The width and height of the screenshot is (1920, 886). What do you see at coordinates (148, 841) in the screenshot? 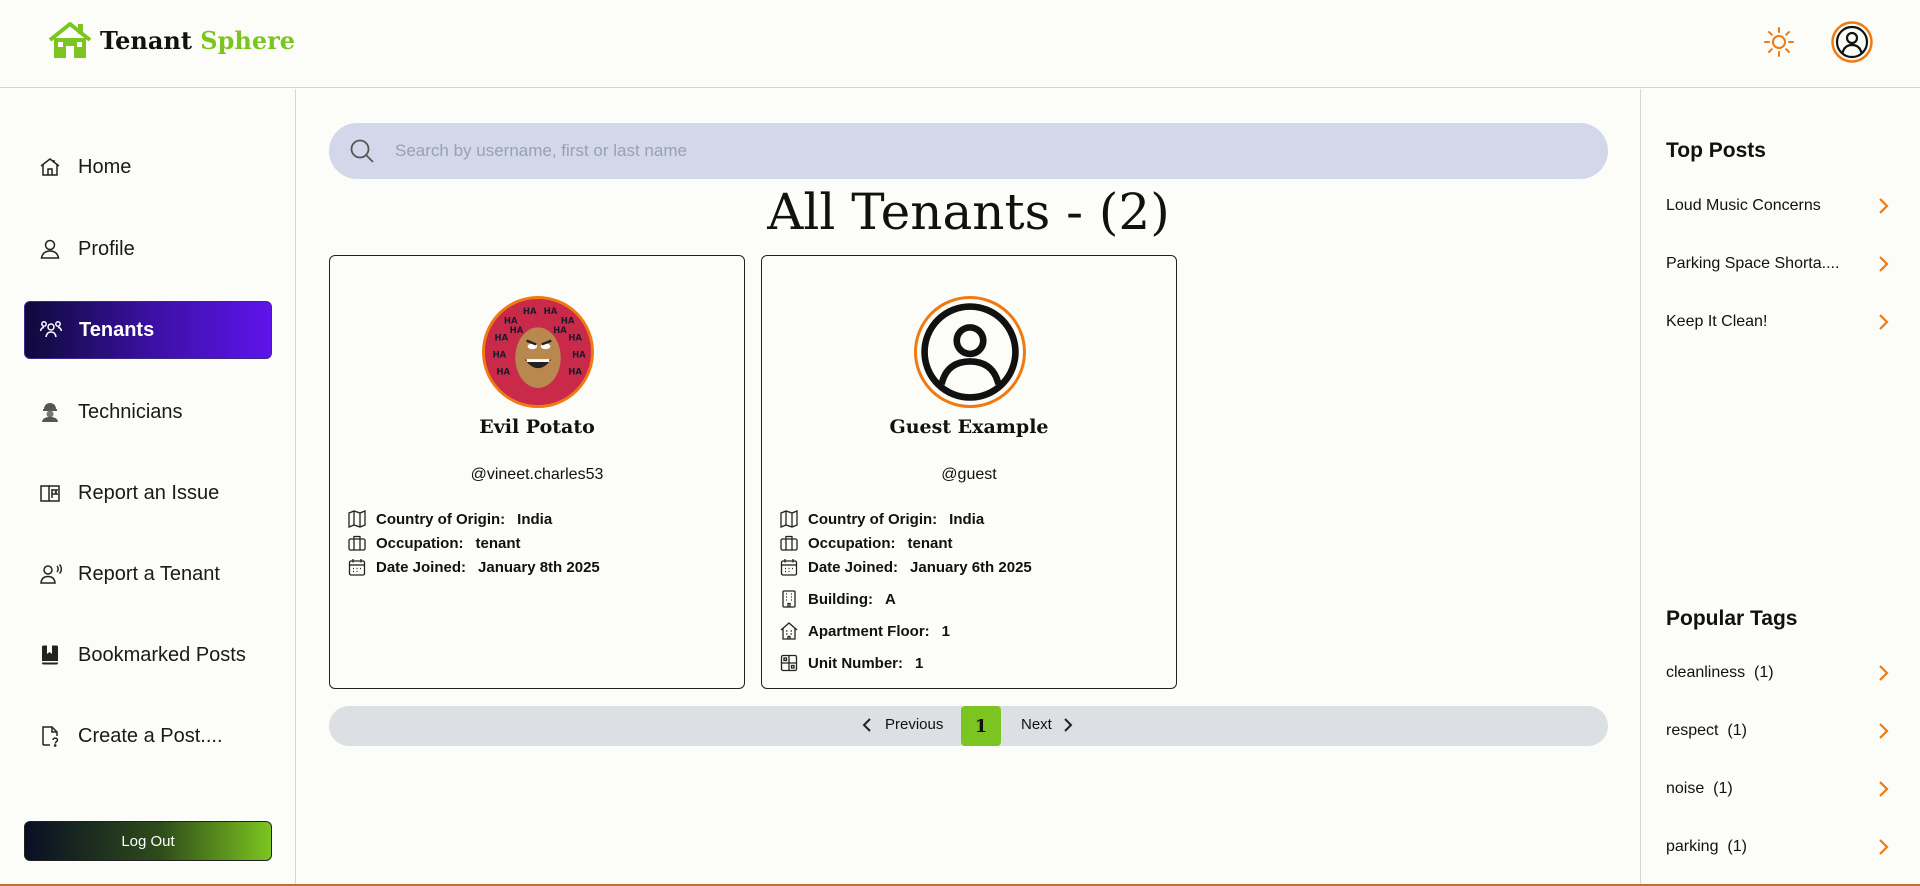
I see `logout-button: Log Out` at bounding box center [148, 841].